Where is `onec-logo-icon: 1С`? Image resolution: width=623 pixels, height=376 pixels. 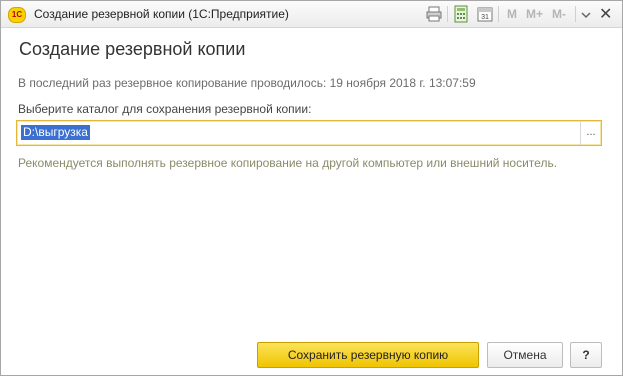 onec-logo-icon: 1С is located at coordinates (17, 15).